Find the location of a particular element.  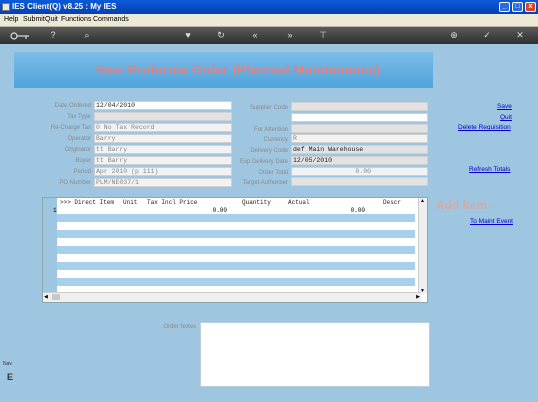

menu-quit: Quit is located at coordinates (51, 19).